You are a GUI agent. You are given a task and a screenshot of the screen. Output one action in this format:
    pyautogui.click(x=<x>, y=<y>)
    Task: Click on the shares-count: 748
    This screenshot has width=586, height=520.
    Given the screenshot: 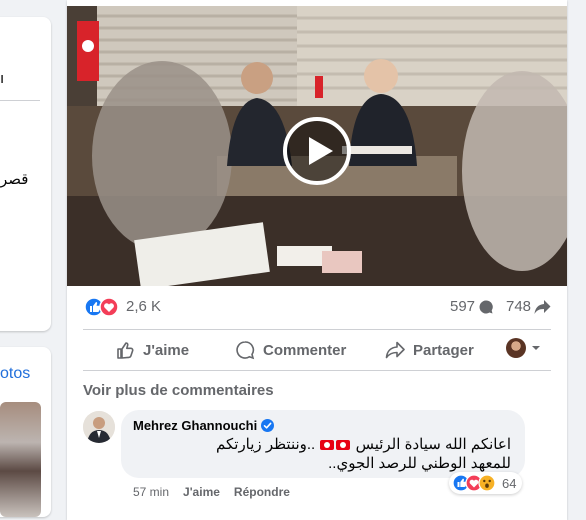 What is the action you would take?
    pyautogui.click(x=518, y=306)
    